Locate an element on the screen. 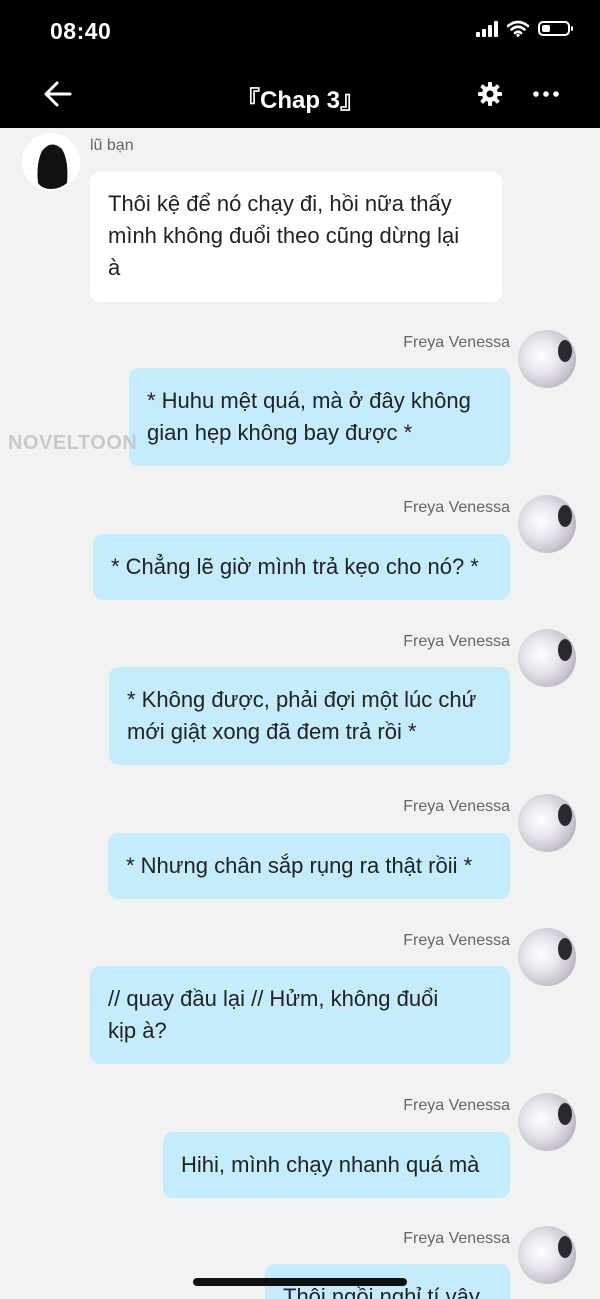  message-text-line: à is located at coordinates (114, 267).